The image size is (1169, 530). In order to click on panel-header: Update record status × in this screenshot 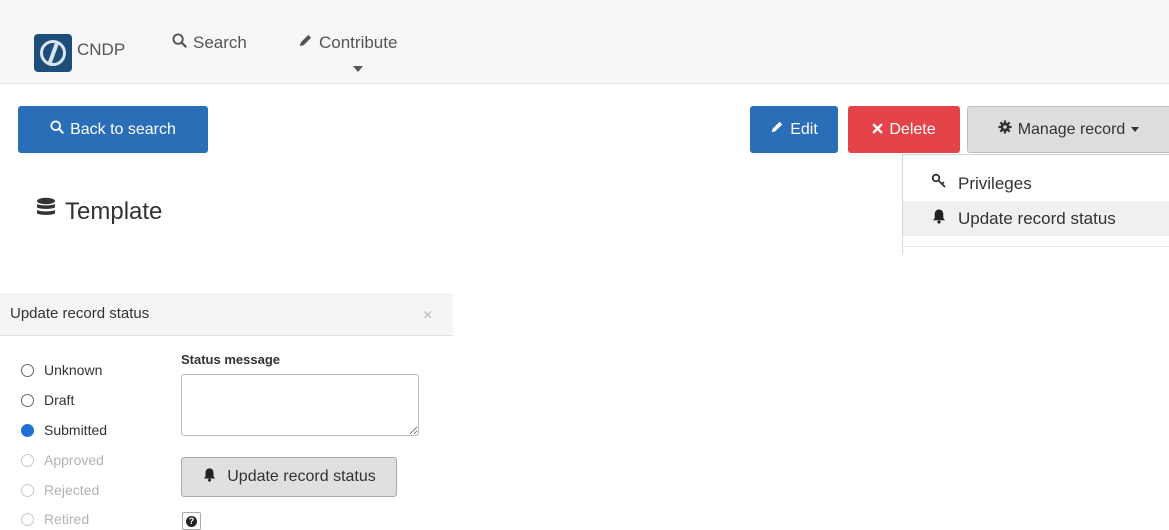, I will do `click(226, 314)`.